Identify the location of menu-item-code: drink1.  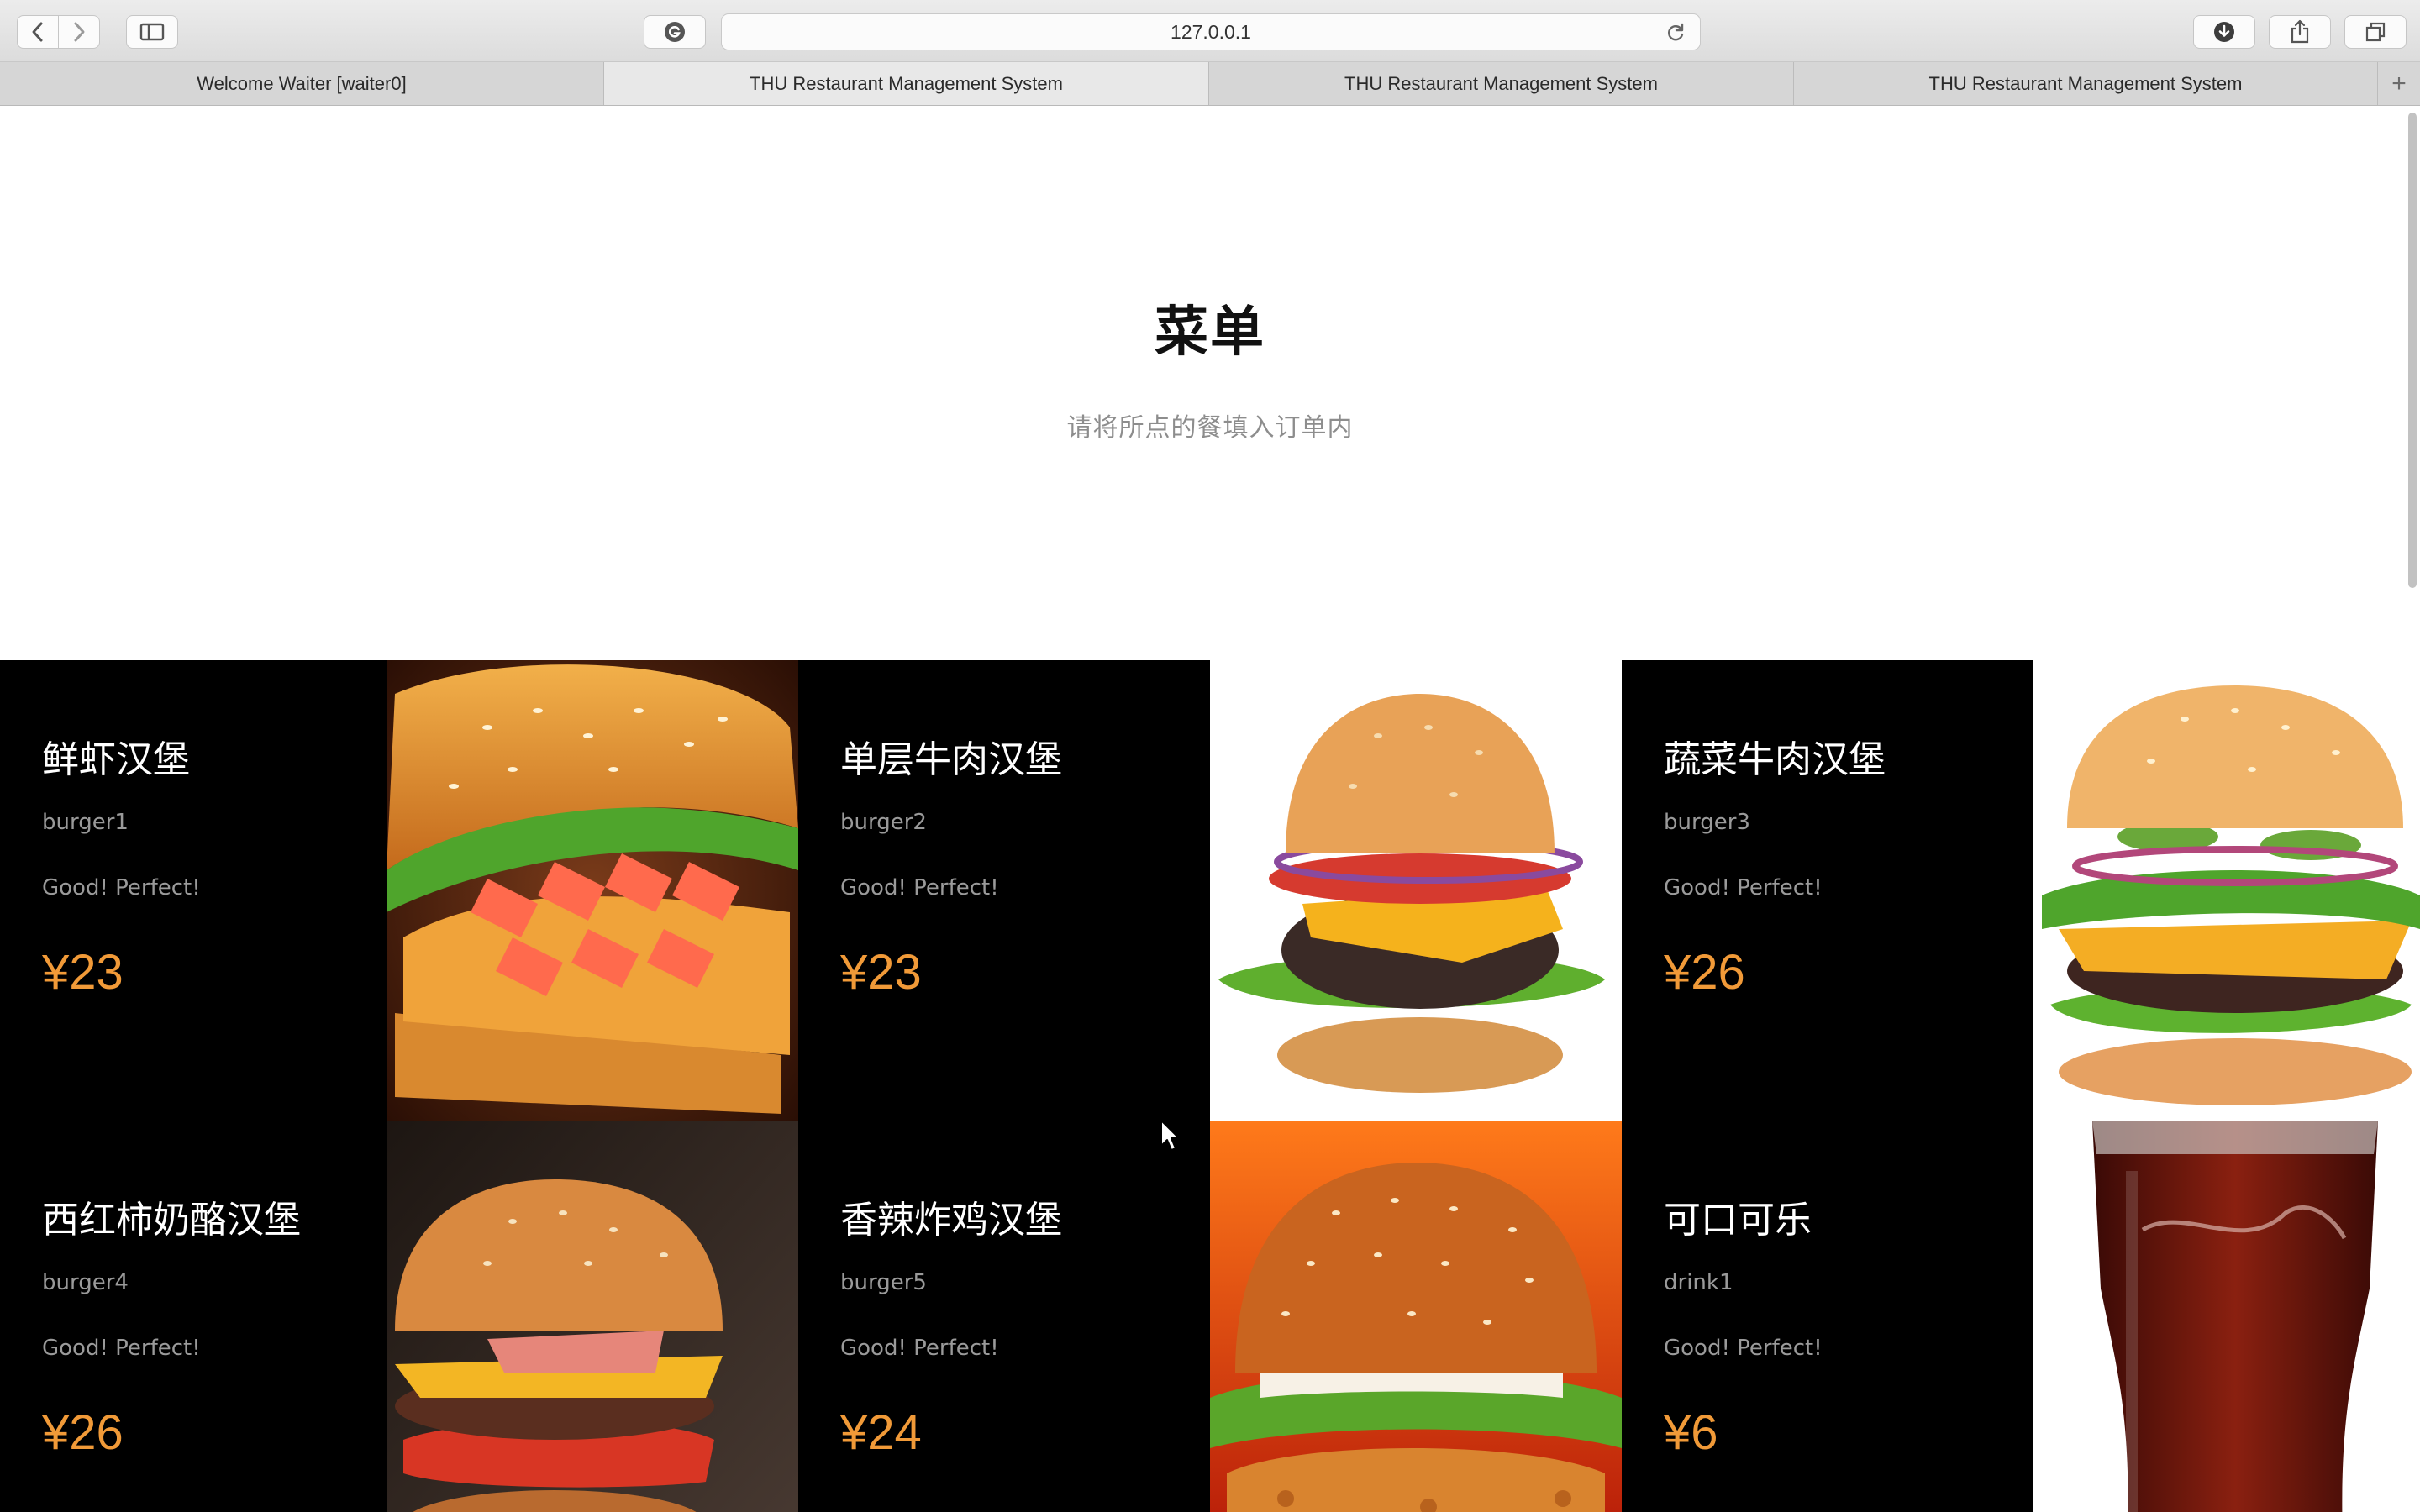
(1698, 1282).